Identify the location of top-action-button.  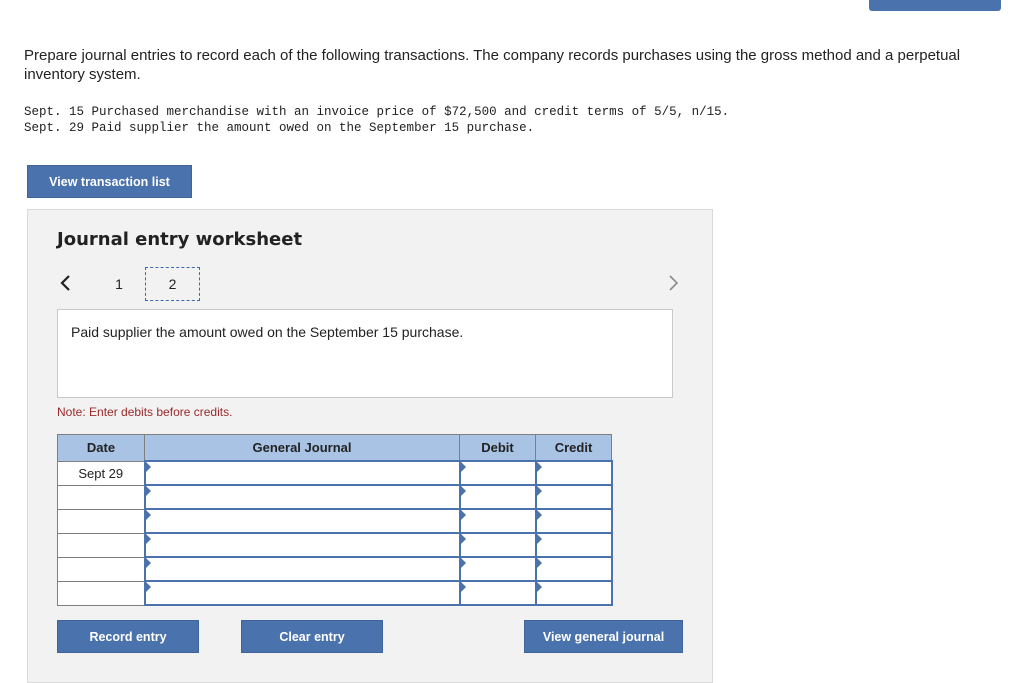
(935, 5).